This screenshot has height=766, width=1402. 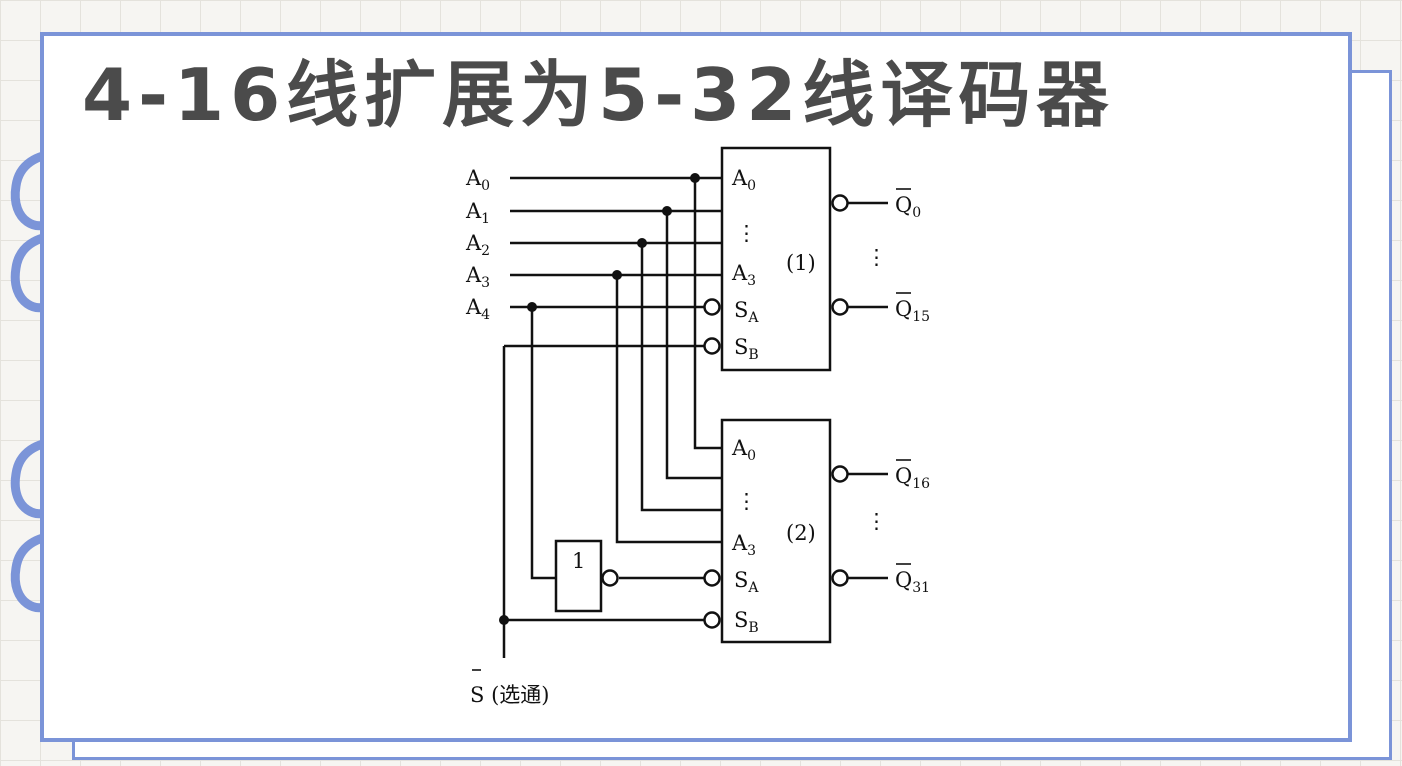 I want to click on d1-pin-sb: SB, so click(x=746, y=349).